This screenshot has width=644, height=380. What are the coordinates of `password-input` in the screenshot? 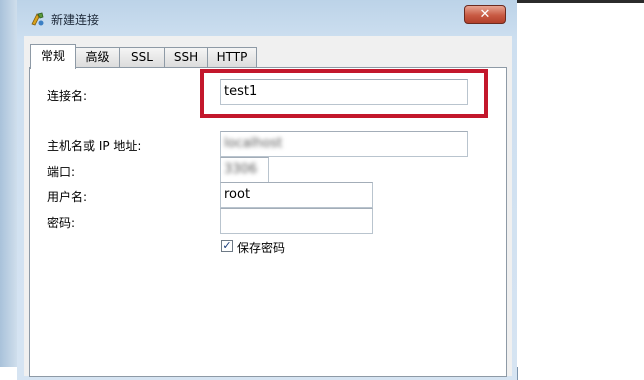 It's located at (296, 221).